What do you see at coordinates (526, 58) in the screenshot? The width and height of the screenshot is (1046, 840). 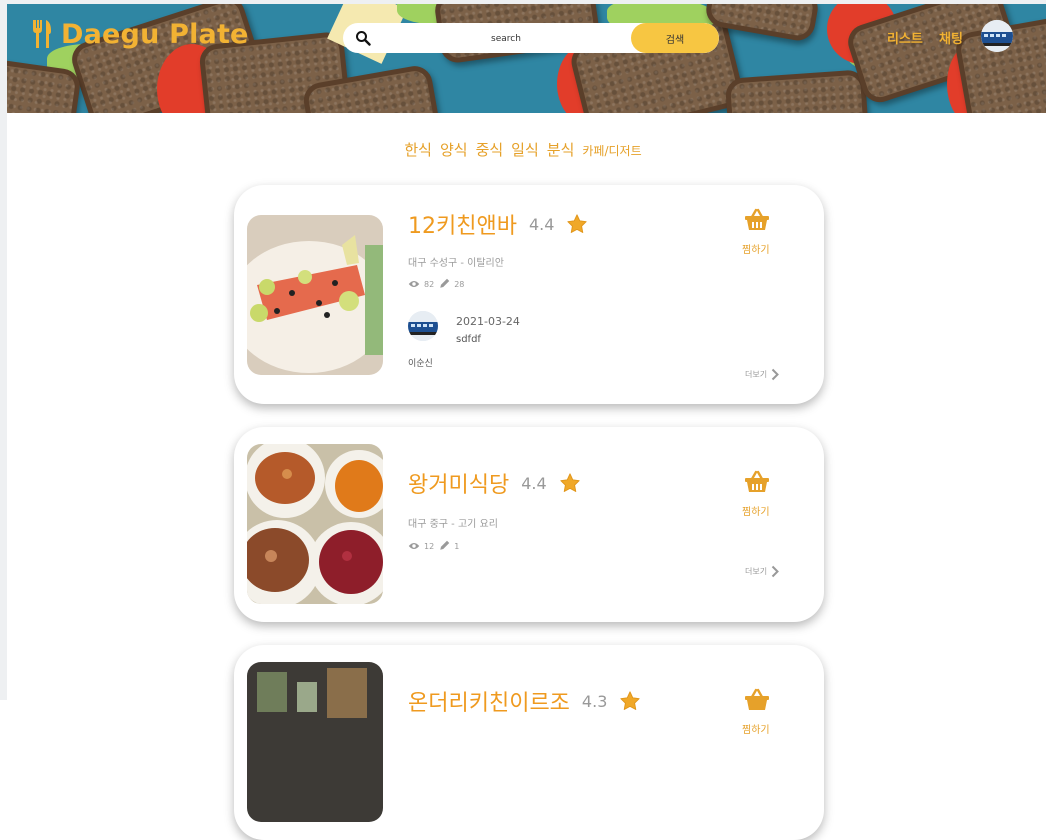 I see `header-banner: Daegu Plate 검색 리스트 채팅` at bounding box center [526, 58].